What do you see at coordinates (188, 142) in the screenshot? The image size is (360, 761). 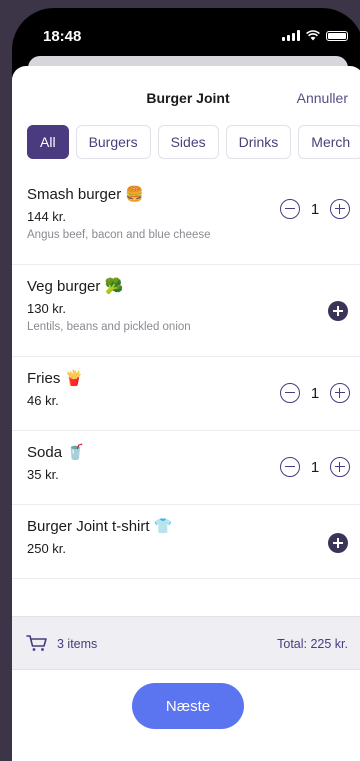 I see `tab-sides: Sides` at bounding box center [188, 142].